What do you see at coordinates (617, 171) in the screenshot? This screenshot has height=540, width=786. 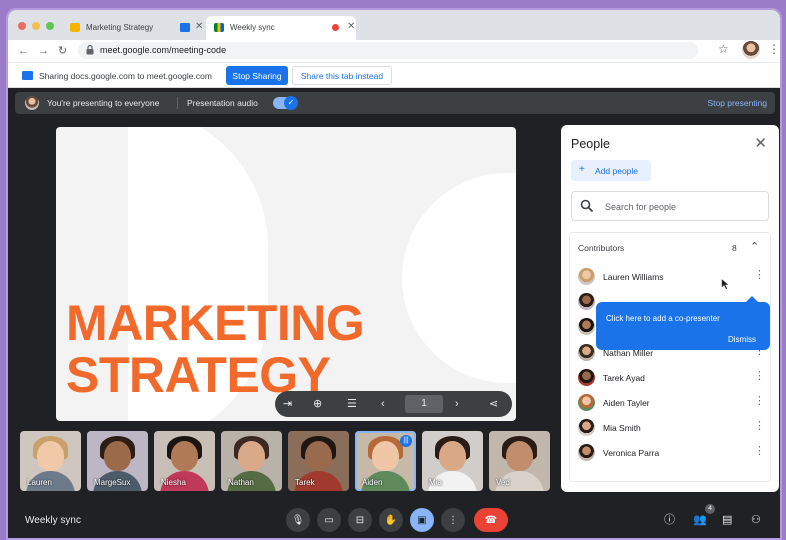 I see `add-people-label: Add people` at bounding box center [617, 171].